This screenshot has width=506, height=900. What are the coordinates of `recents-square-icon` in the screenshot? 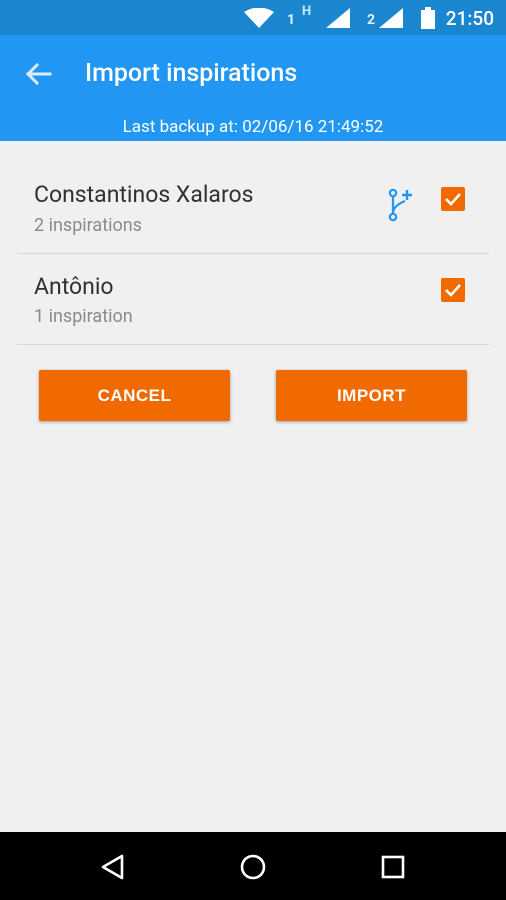 It's located at (393, 867).